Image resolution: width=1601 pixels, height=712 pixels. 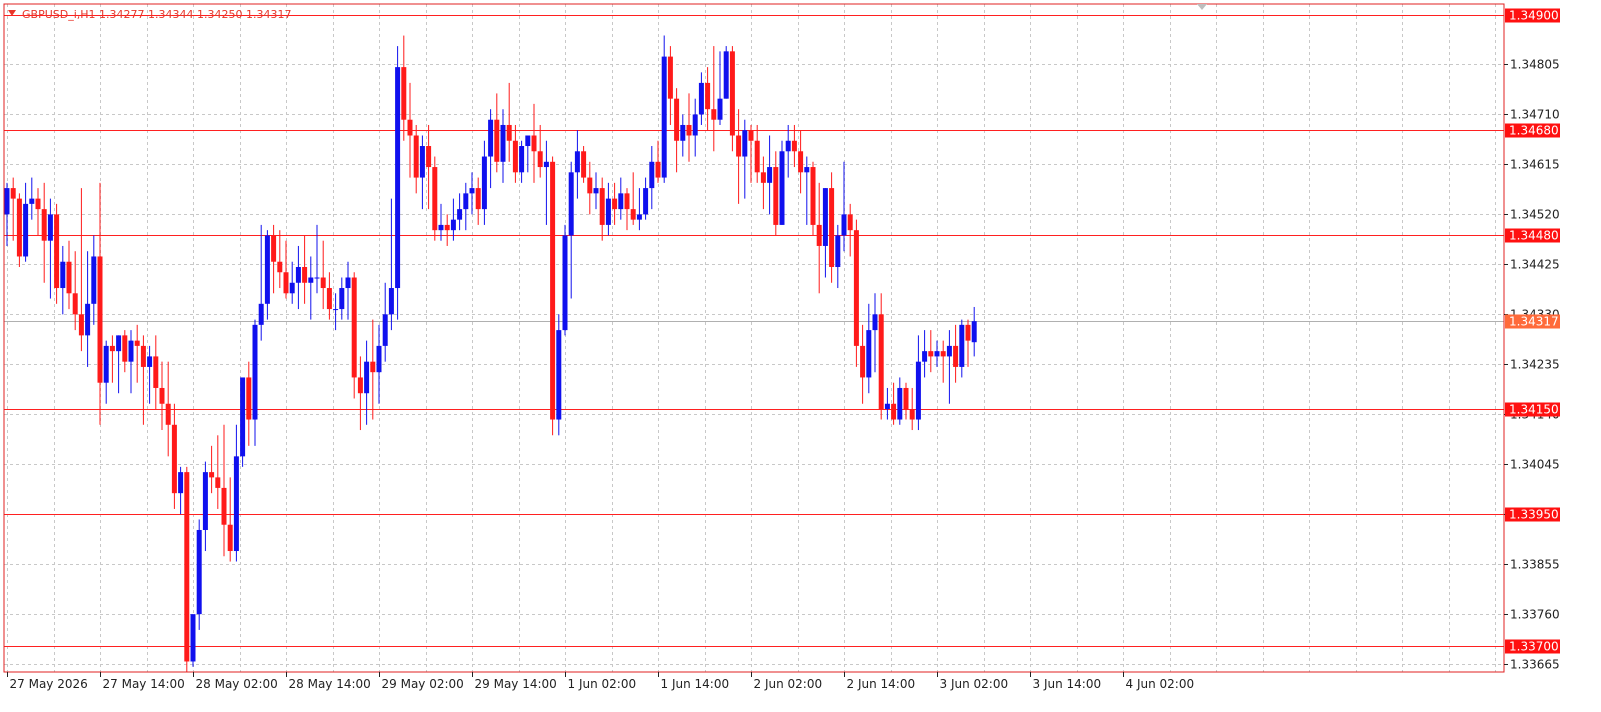 I want to click on level-label: 1.34150, so click(x=1534, y=410).